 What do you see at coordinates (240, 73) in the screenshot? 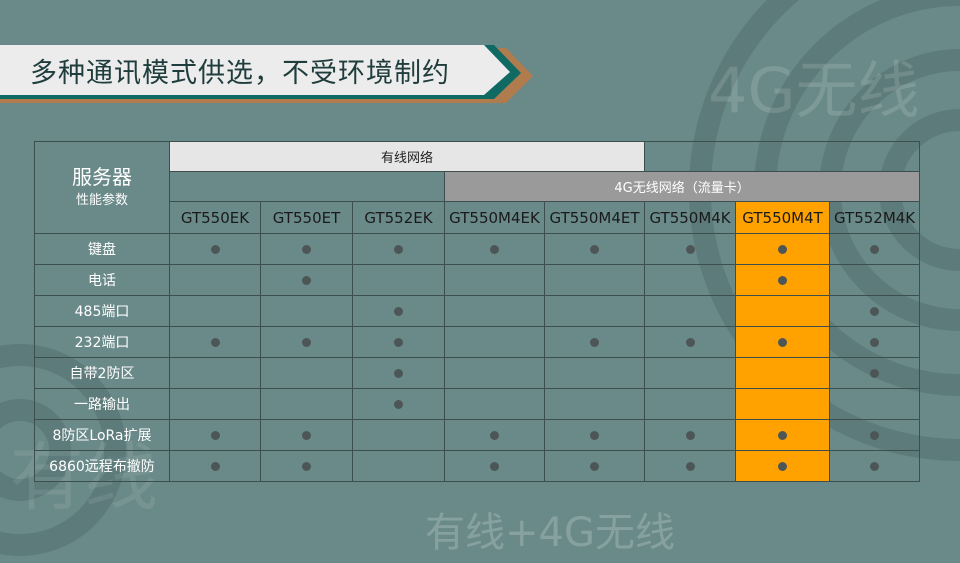
I see `page-title: 多种通讯模式供选，不受环境制约` at bounding box center [240, 73].